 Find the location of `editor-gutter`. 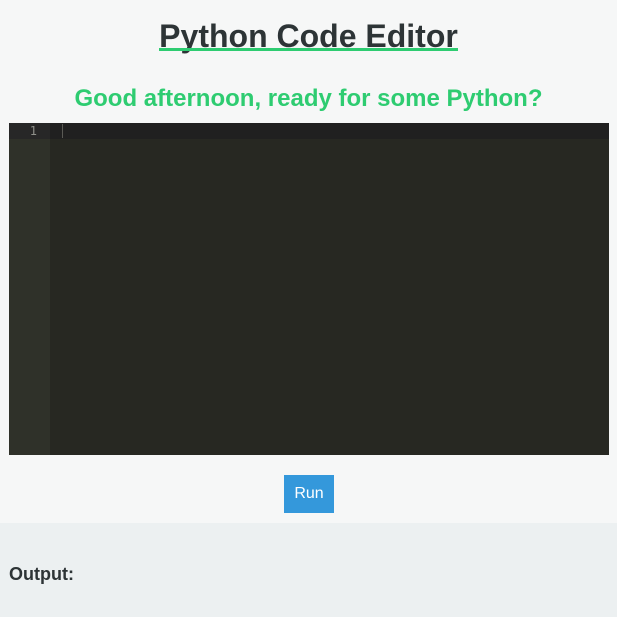

editor-gutter is located at coordinates (29, 289).